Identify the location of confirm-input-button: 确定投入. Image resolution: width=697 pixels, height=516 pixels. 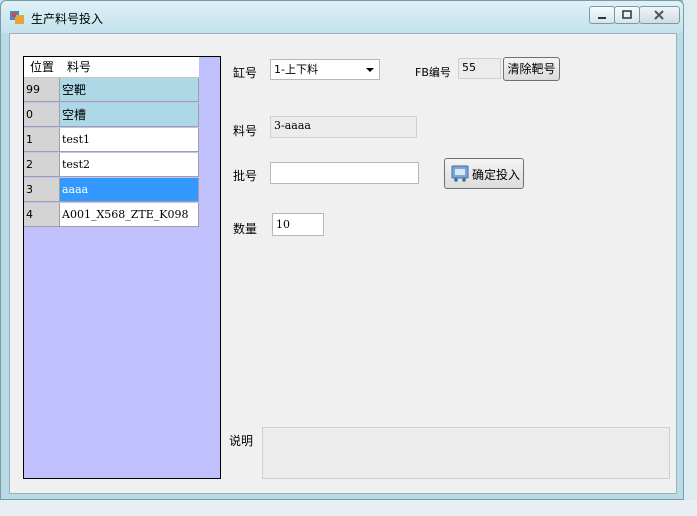
(484, 173).